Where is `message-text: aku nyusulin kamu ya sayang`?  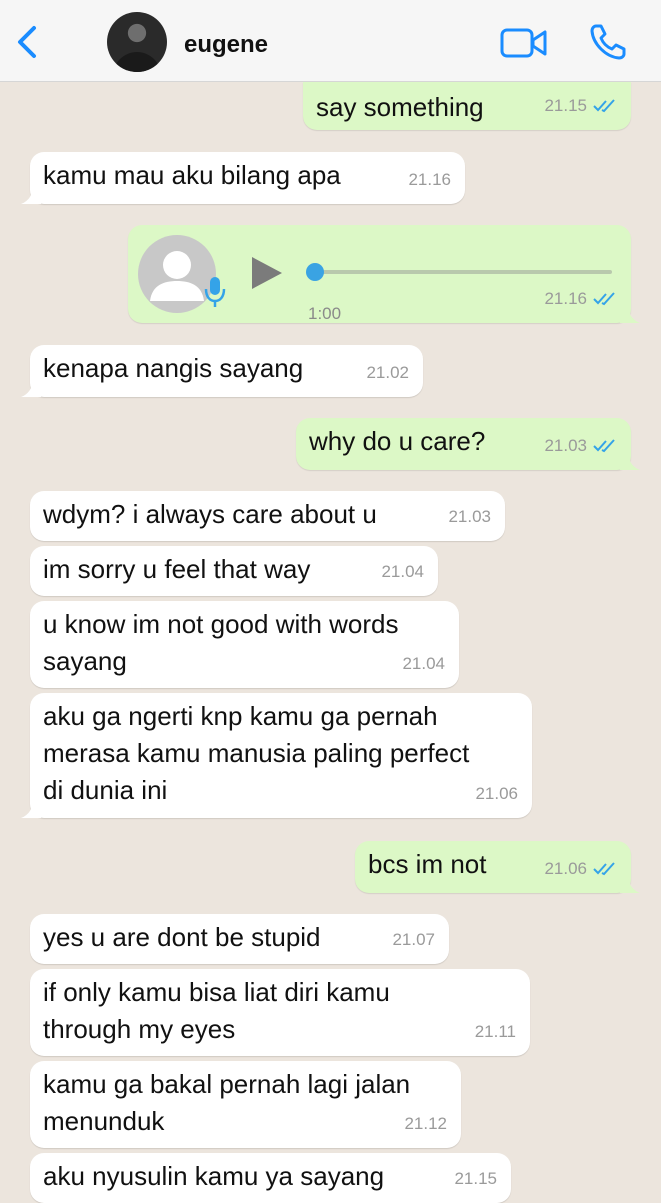 message-text: aku nyusulin kamu ya sayang is located at coordinates (214, 1176).